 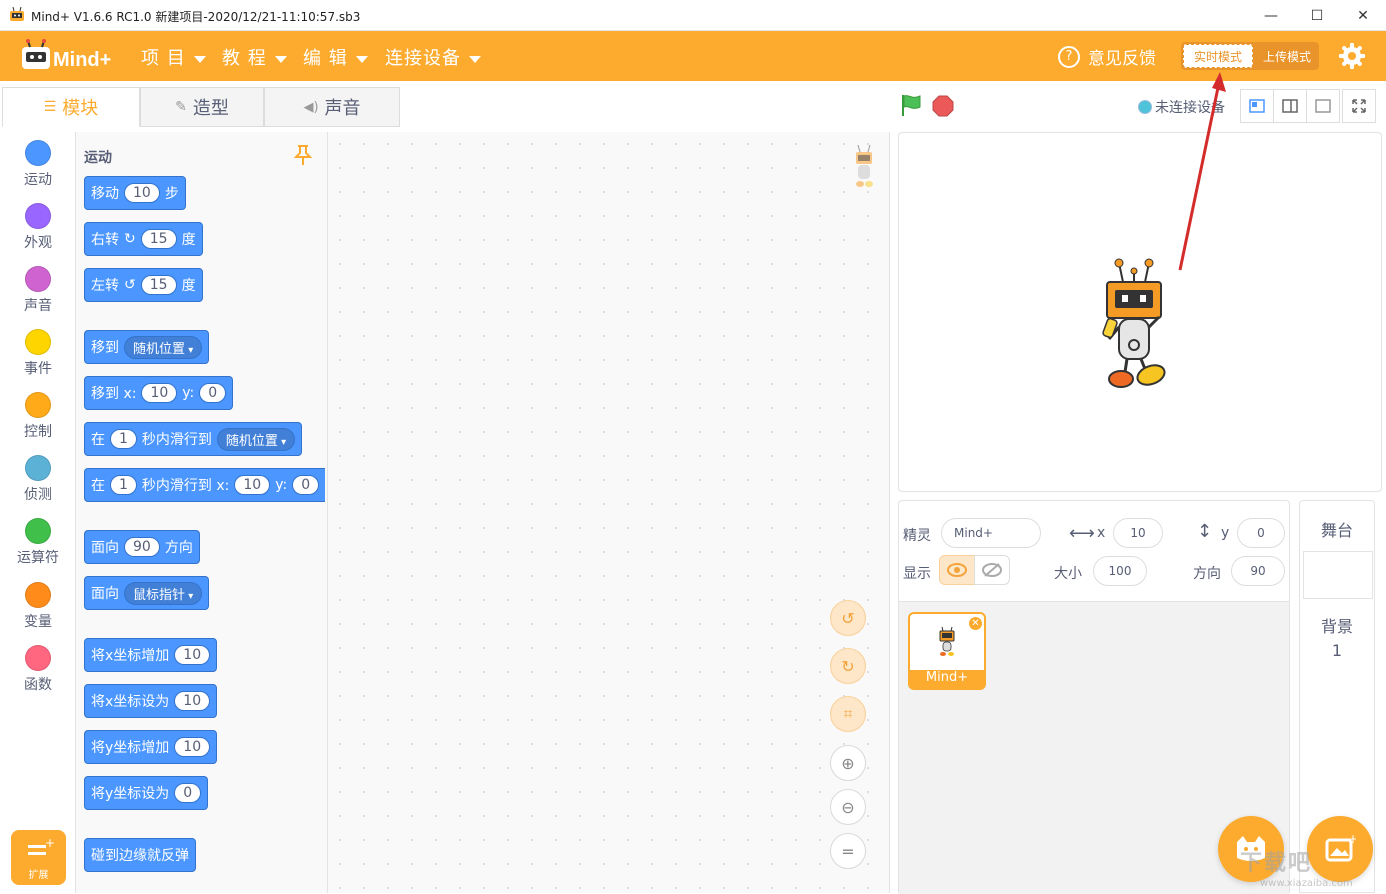 I want to click on zoom-reset-button: =, so click(x=848, y=851).